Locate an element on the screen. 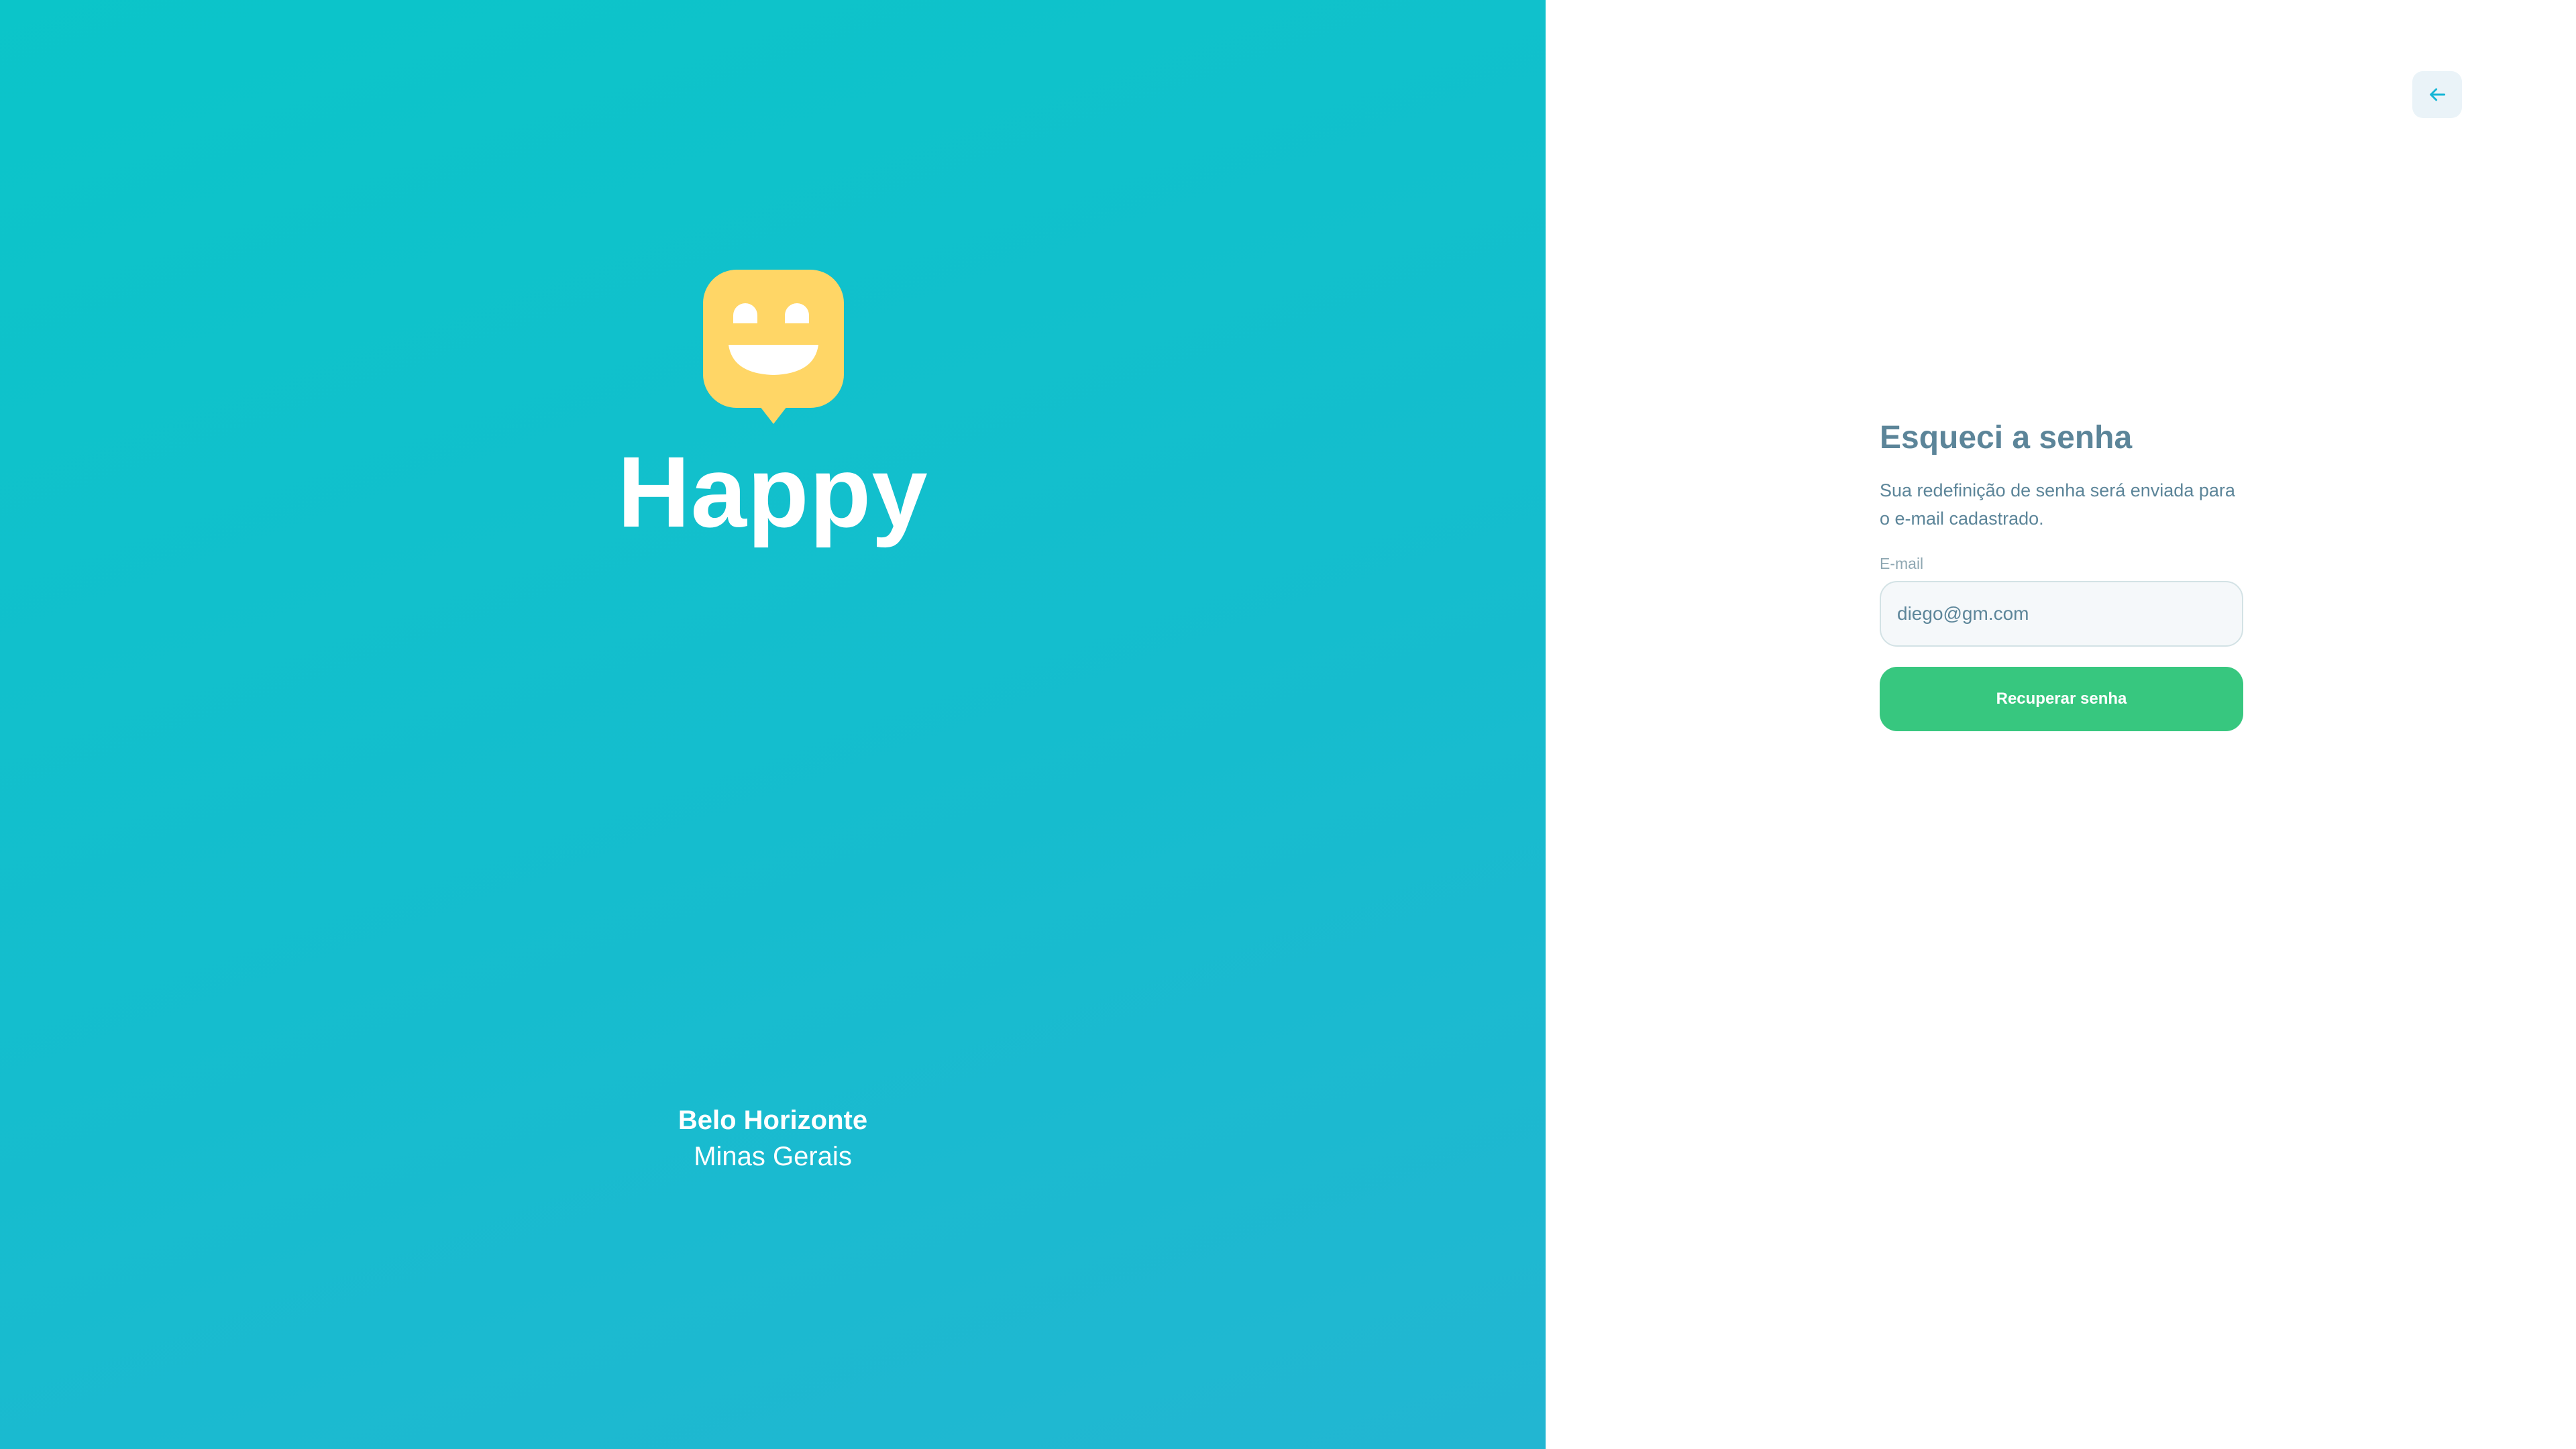 The height and width of the screenshot is (1449, 2576). recover-password-button: Recuperar senha is located at coordinates (2061, 699).